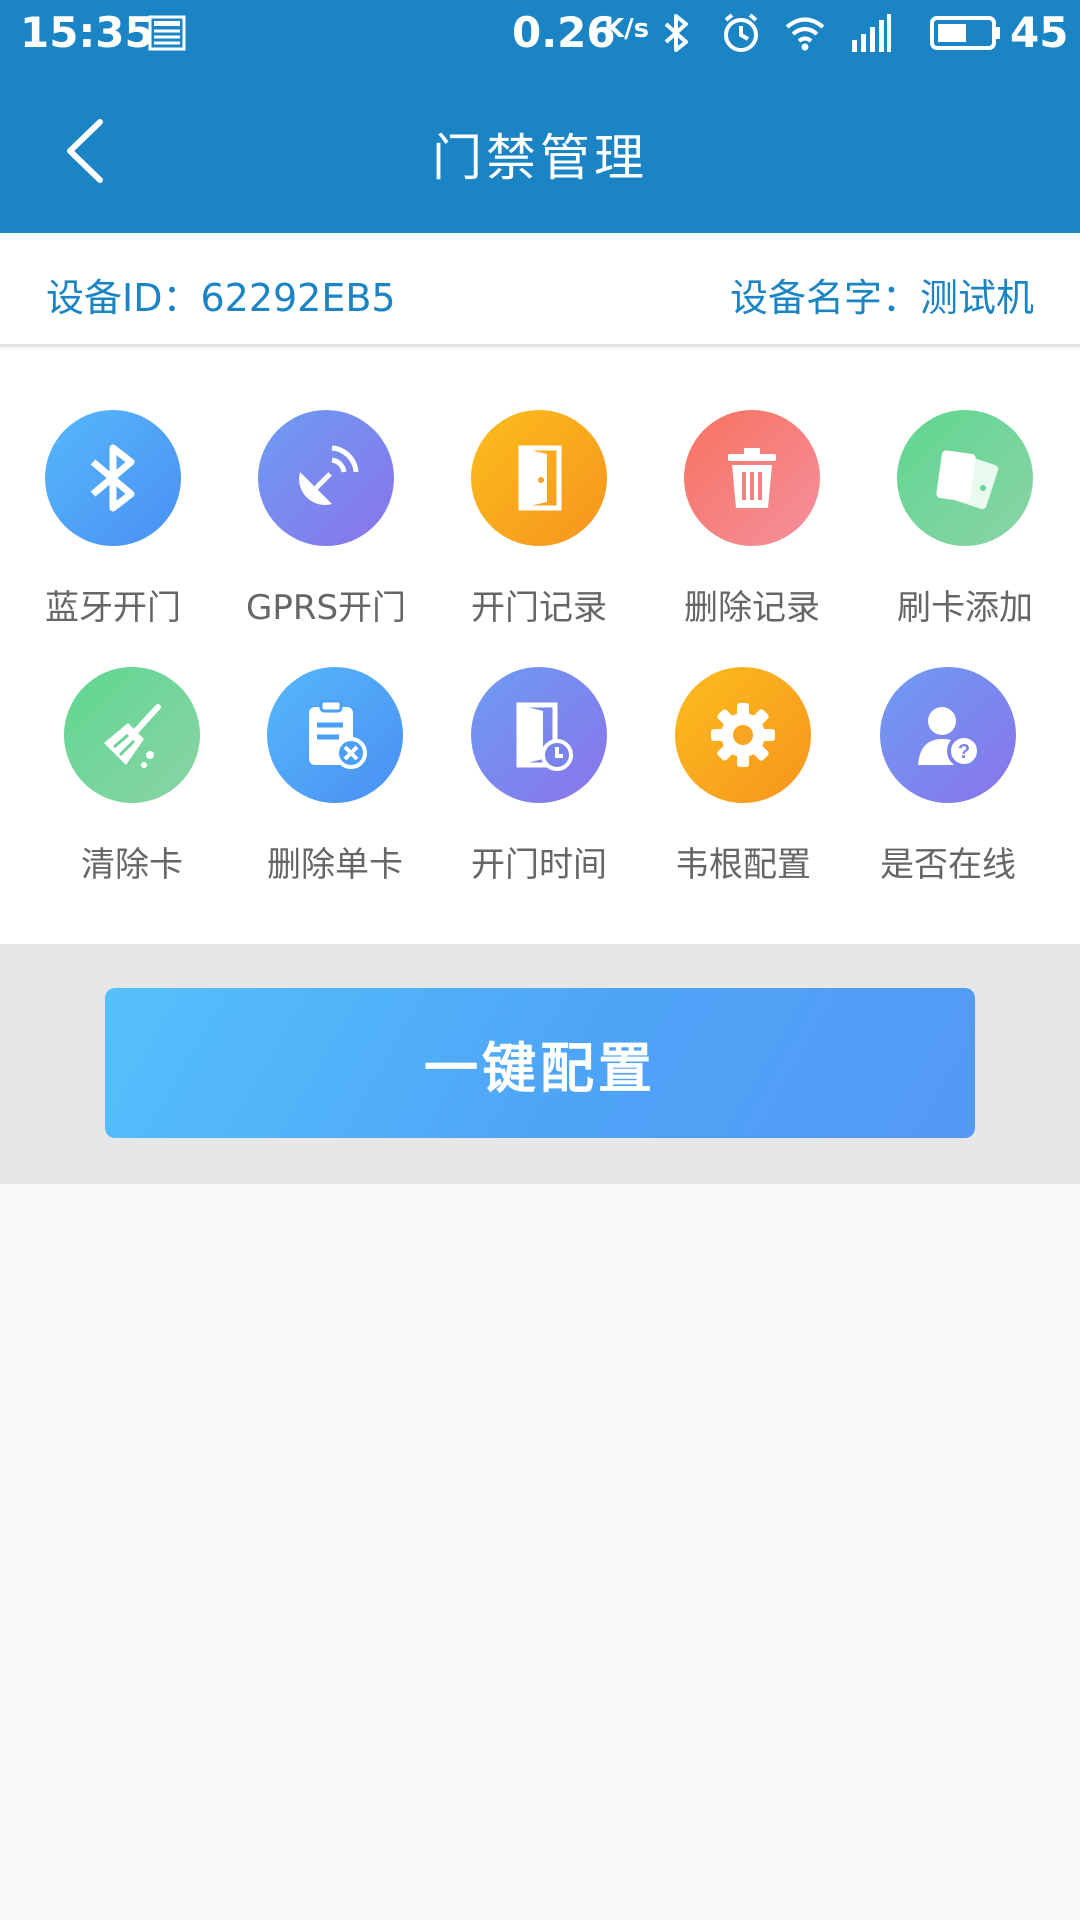  I want to click on network-speed-unit: K/s, so click(627, 29).